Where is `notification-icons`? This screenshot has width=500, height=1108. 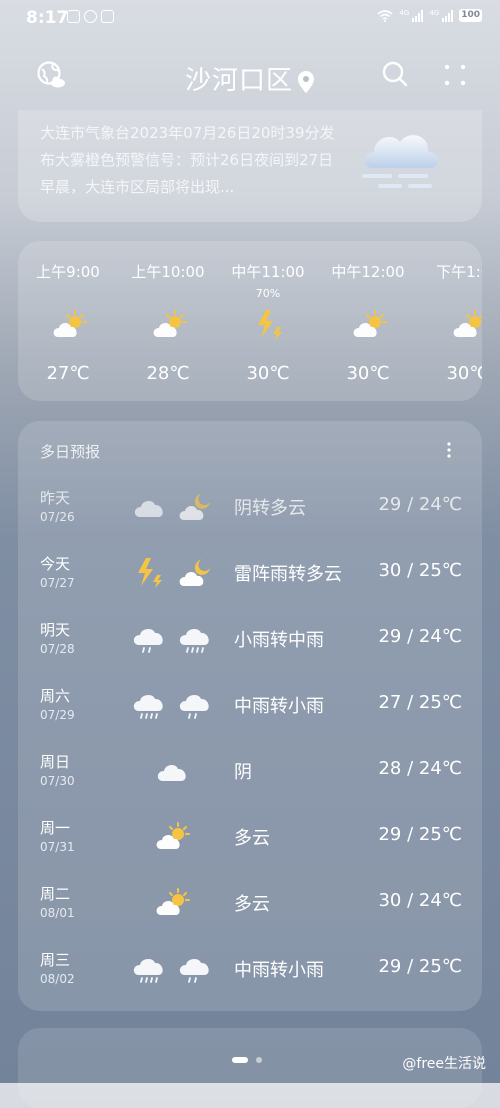 notification-icons is located at coordinates (90, 16).